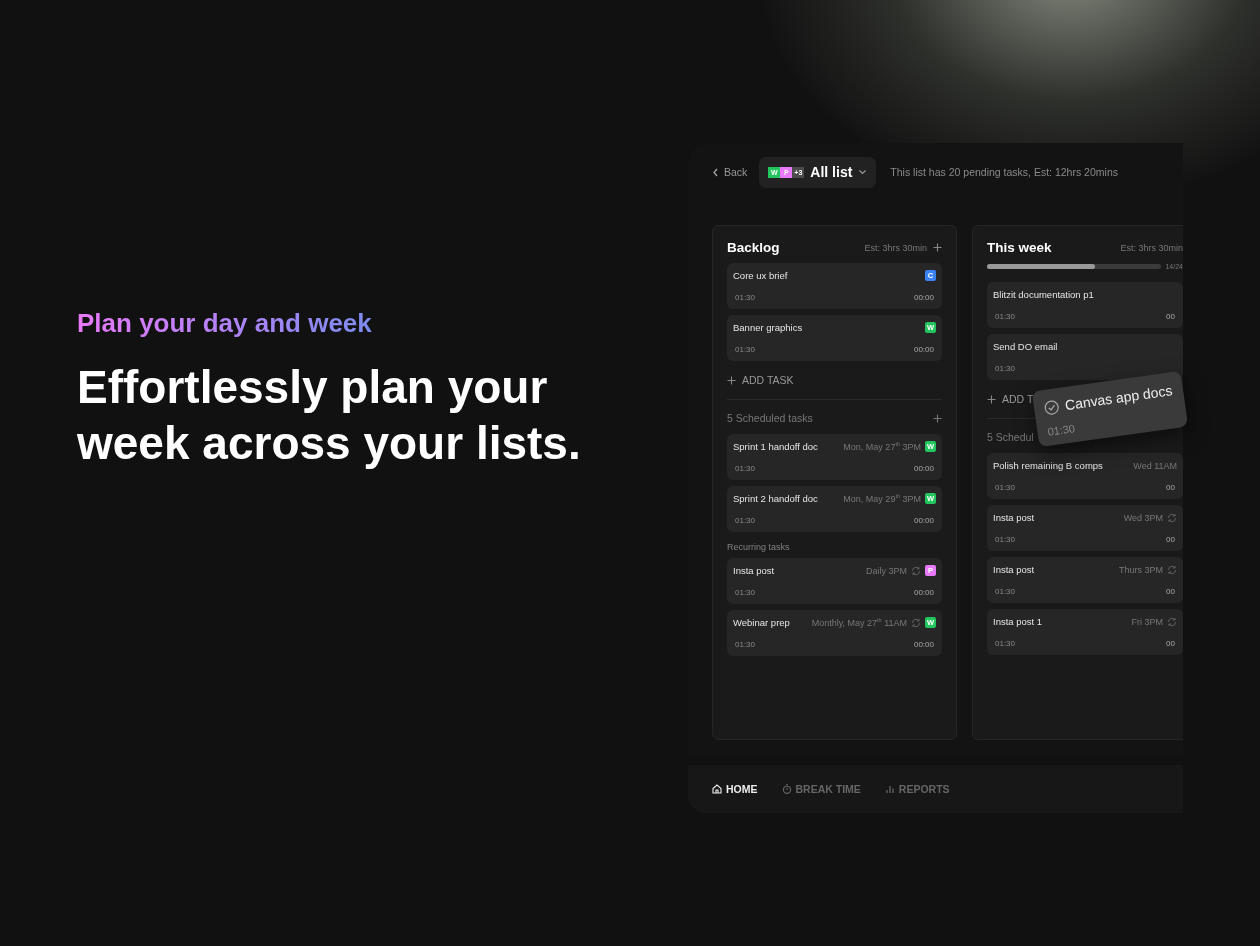 The image size is (1260, 946). Describe the element at coordinates (863, 172) in the screenshot. I see `chevron-down-icon` at that location.